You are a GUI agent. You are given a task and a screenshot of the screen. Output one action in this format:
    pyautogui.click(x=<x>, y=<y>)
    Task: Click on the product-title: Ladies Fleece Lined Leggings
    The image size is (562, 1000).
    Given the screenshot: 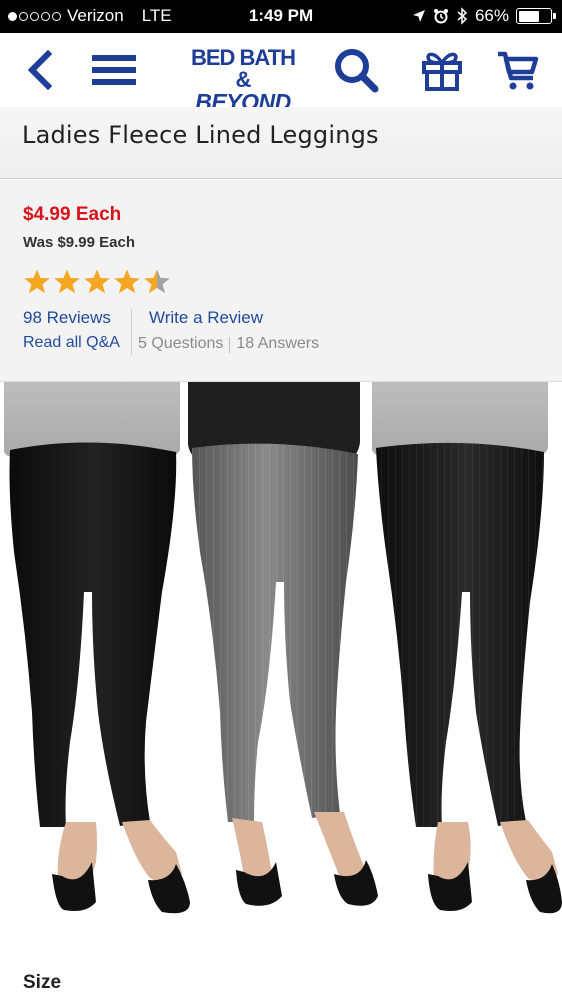 What is the action you would take?
    pyautogui.click(x=200, y=135)
    